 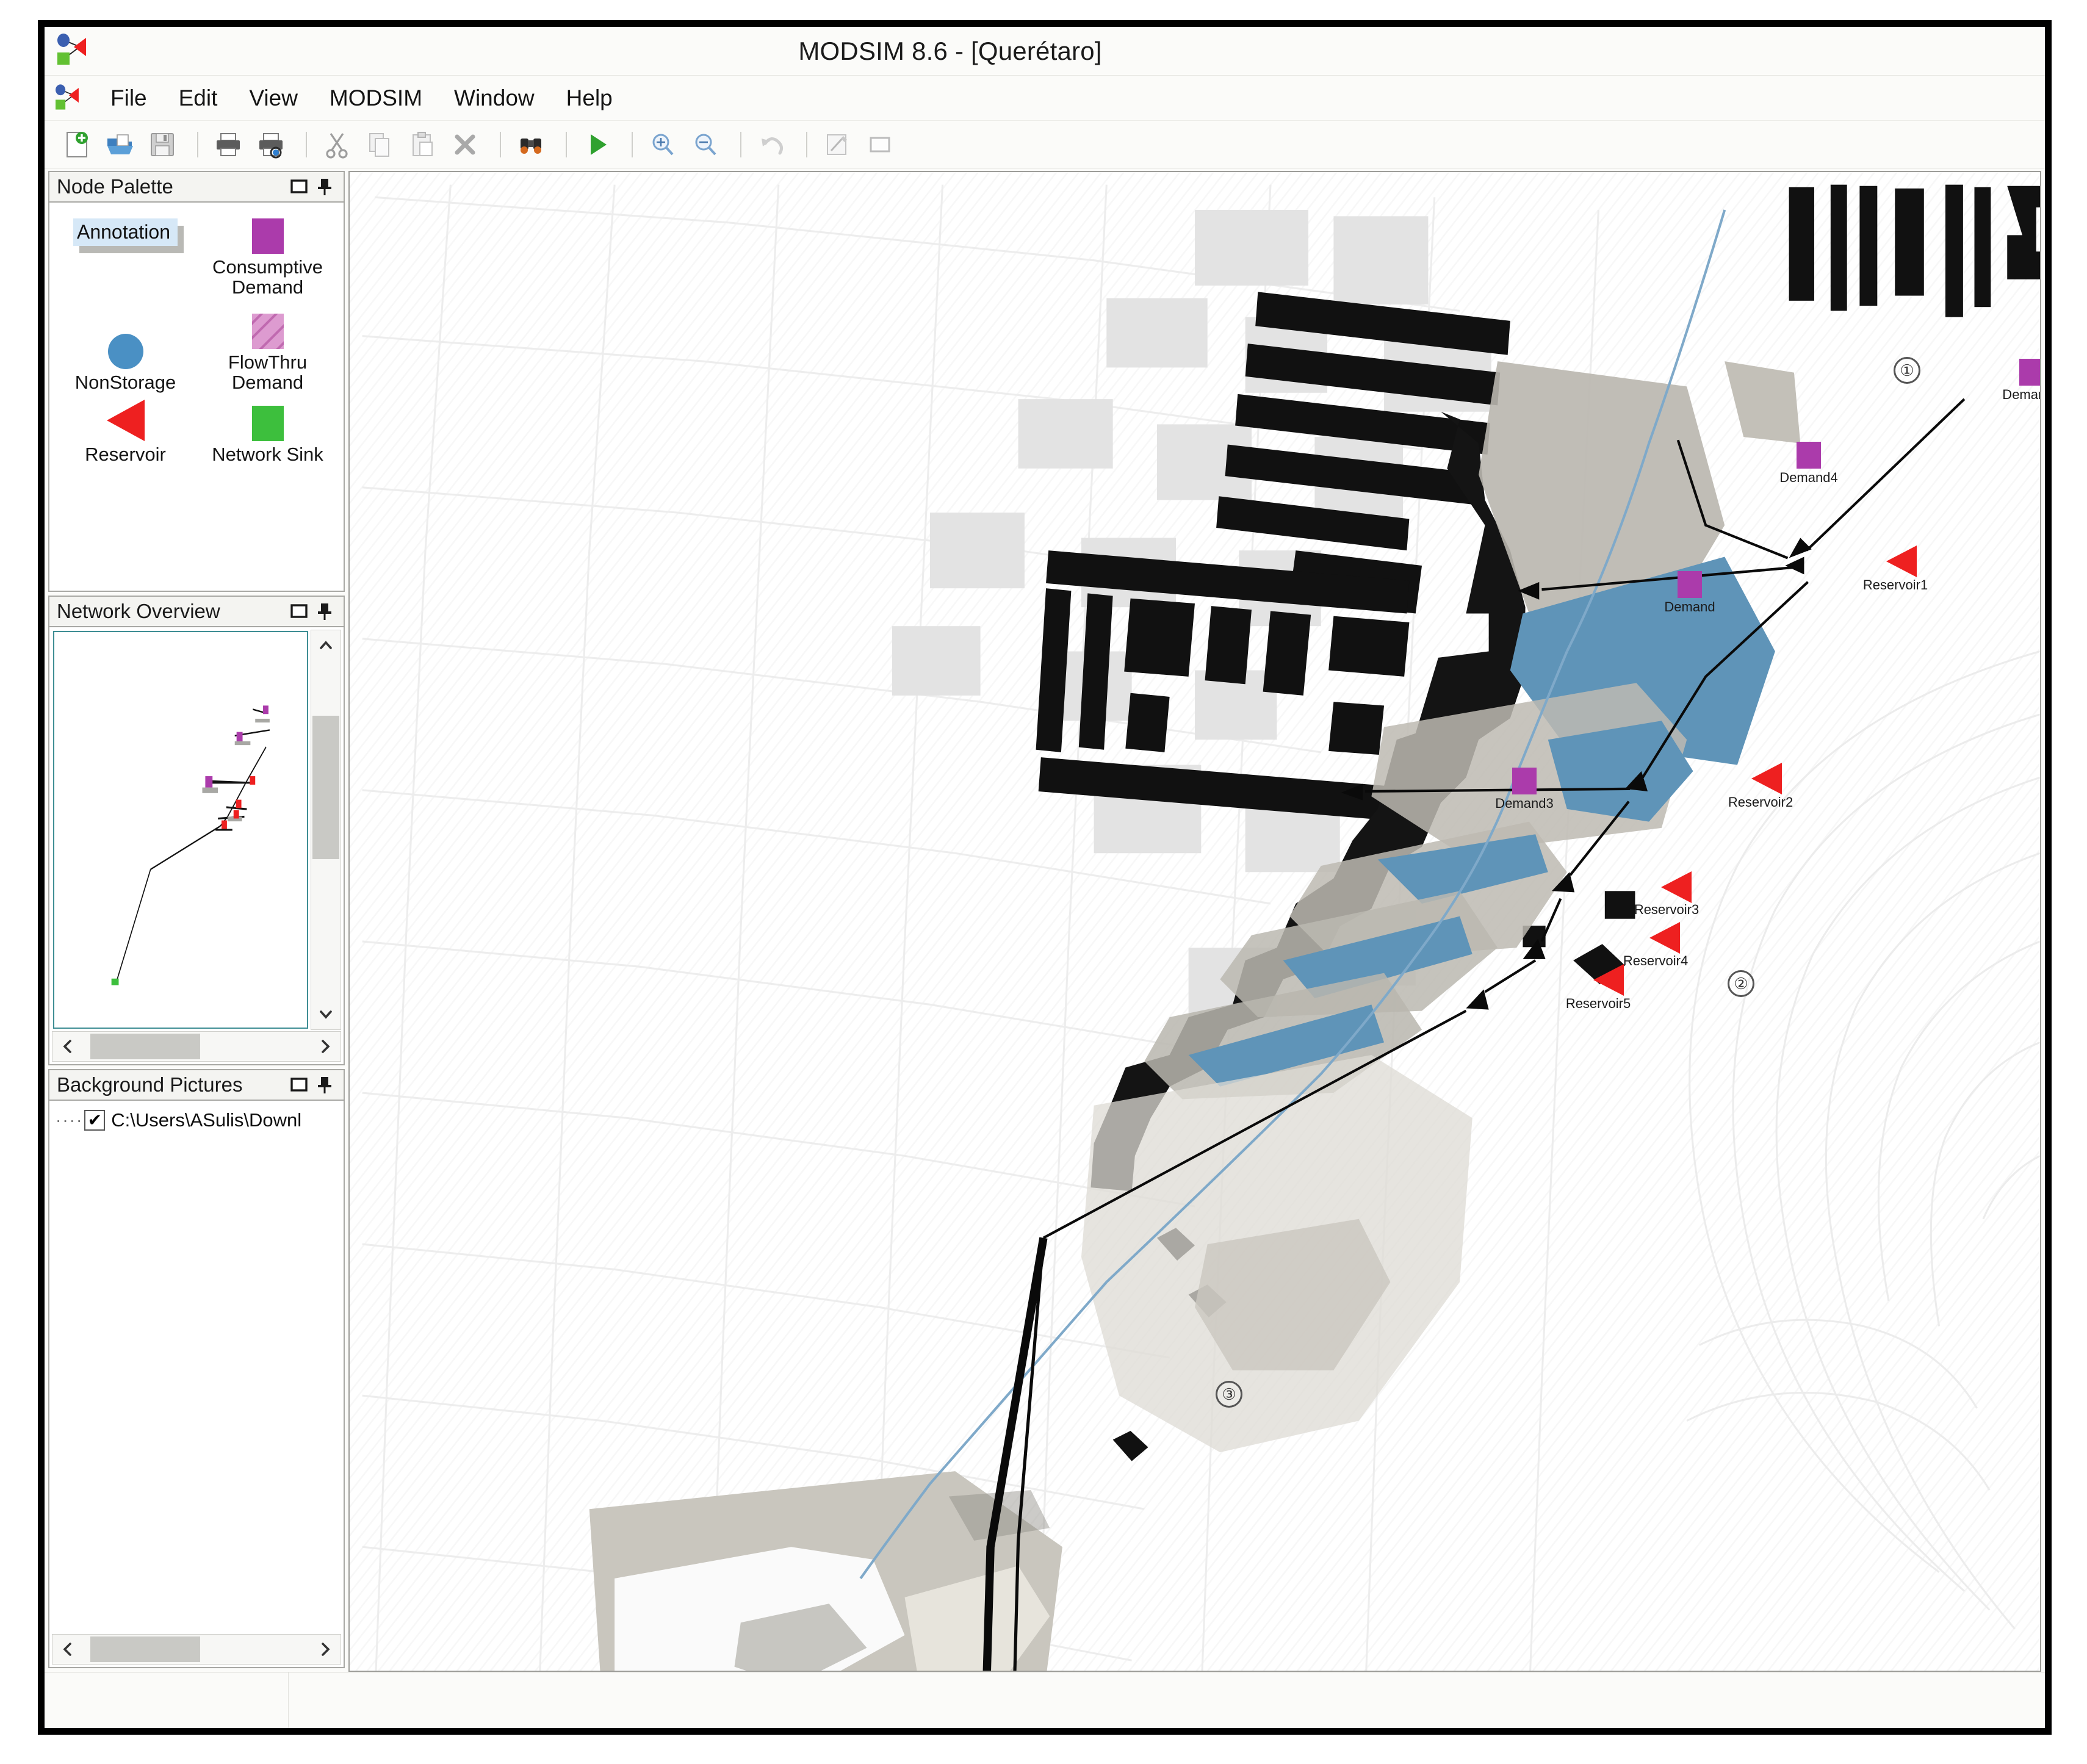 I want to click on find-button, so click(x=531, y=145).